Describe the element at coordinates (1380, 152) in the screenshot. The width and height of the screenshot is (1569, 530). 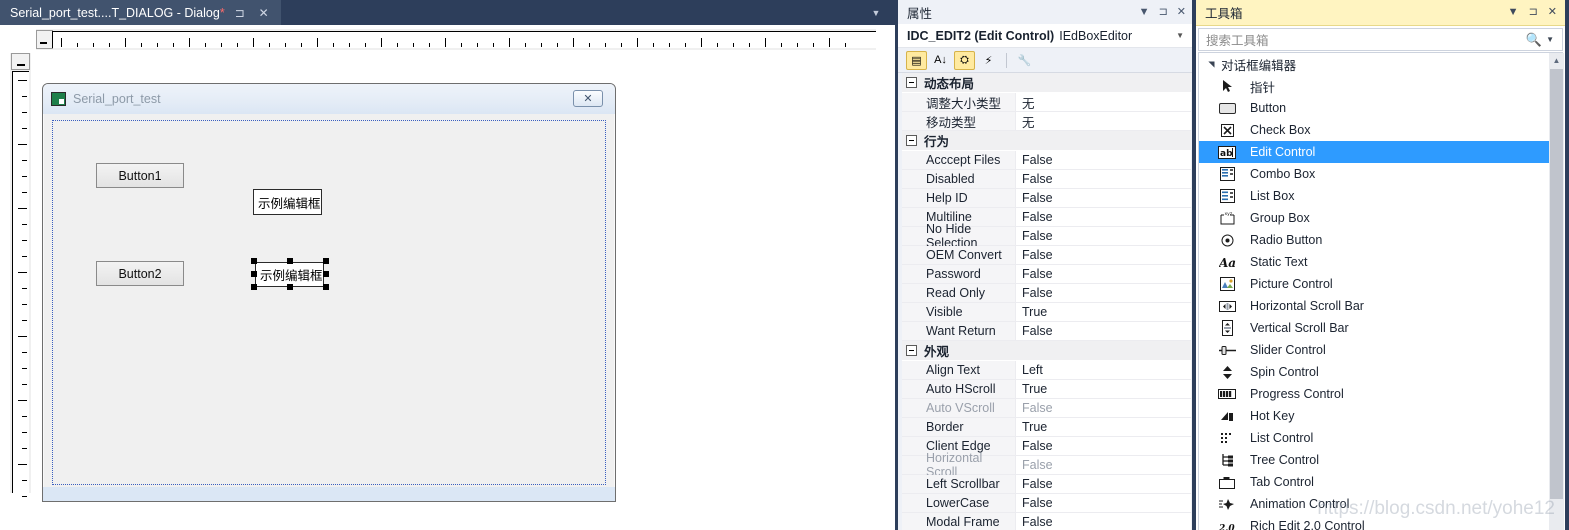
I see `toolbox-item-edit-control: ab Edit Control` at that location.